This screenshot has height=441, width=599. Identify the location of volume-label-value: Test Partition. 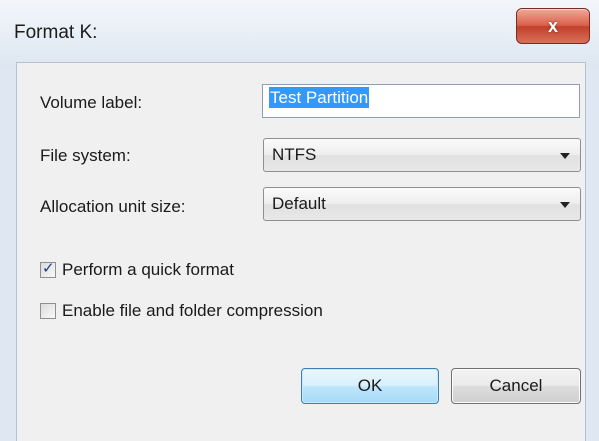
(319, 97).